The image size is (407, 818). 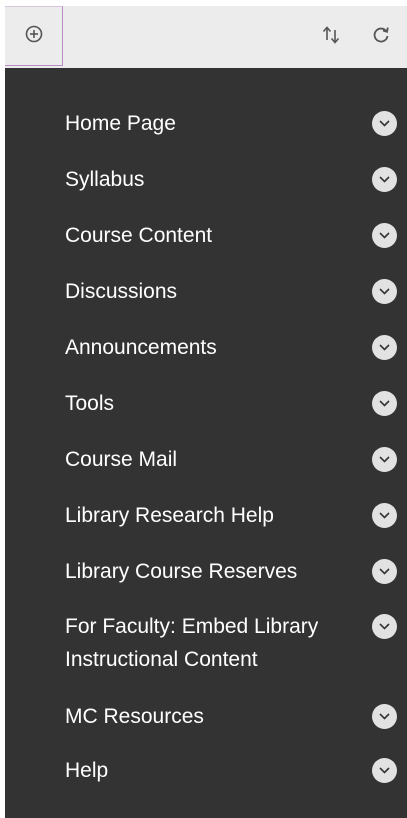 I want to click on add-menu-item-button, so click(x=34, y=36).